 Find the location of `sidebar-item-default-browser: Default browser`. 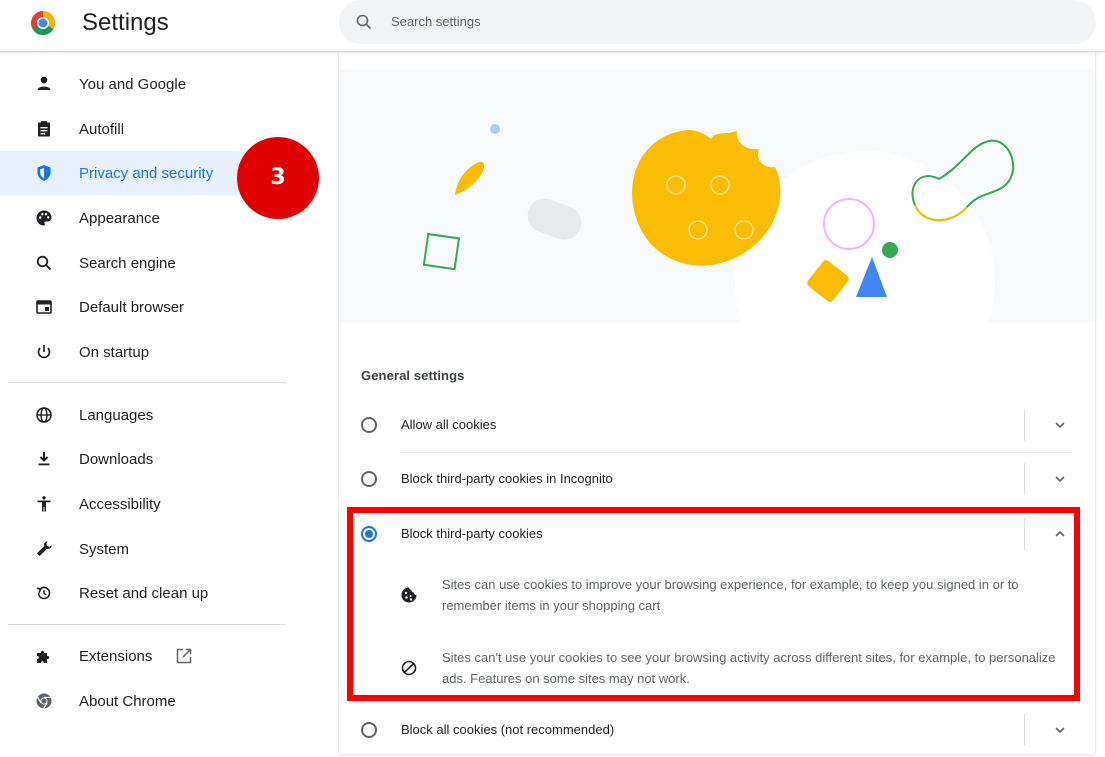

sidebar-item-default-browser: Default browser is located at coordinates (145, 307).